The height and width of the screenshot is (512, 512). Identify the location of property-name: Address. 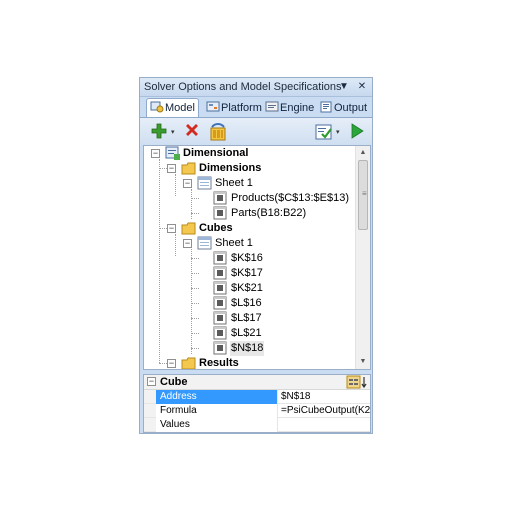
(217, 397).